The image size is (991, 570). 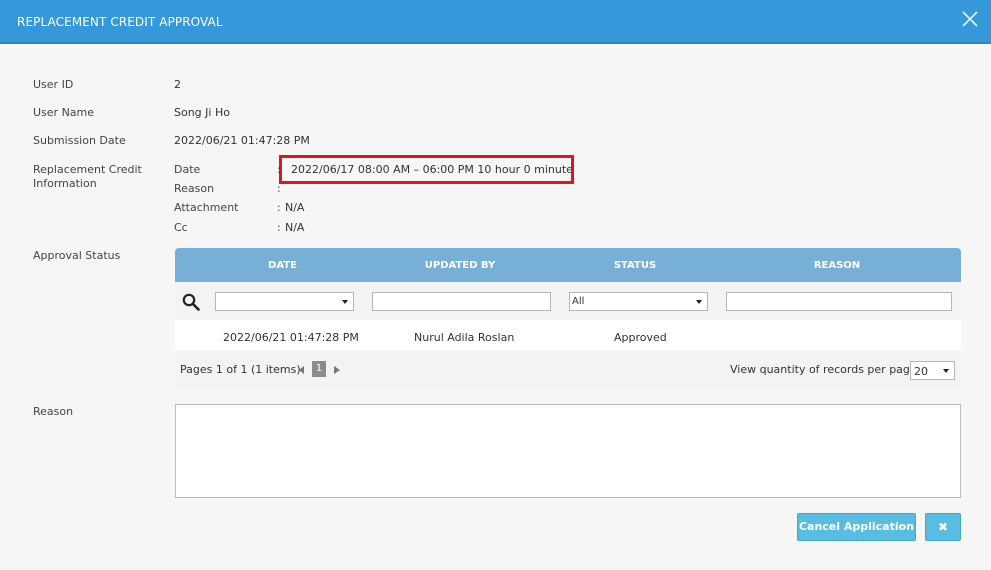 What do you see at coordinates (53, 84) in the screenshot?
I see `user-id-label: User ID` at bounding box center [53, 84].